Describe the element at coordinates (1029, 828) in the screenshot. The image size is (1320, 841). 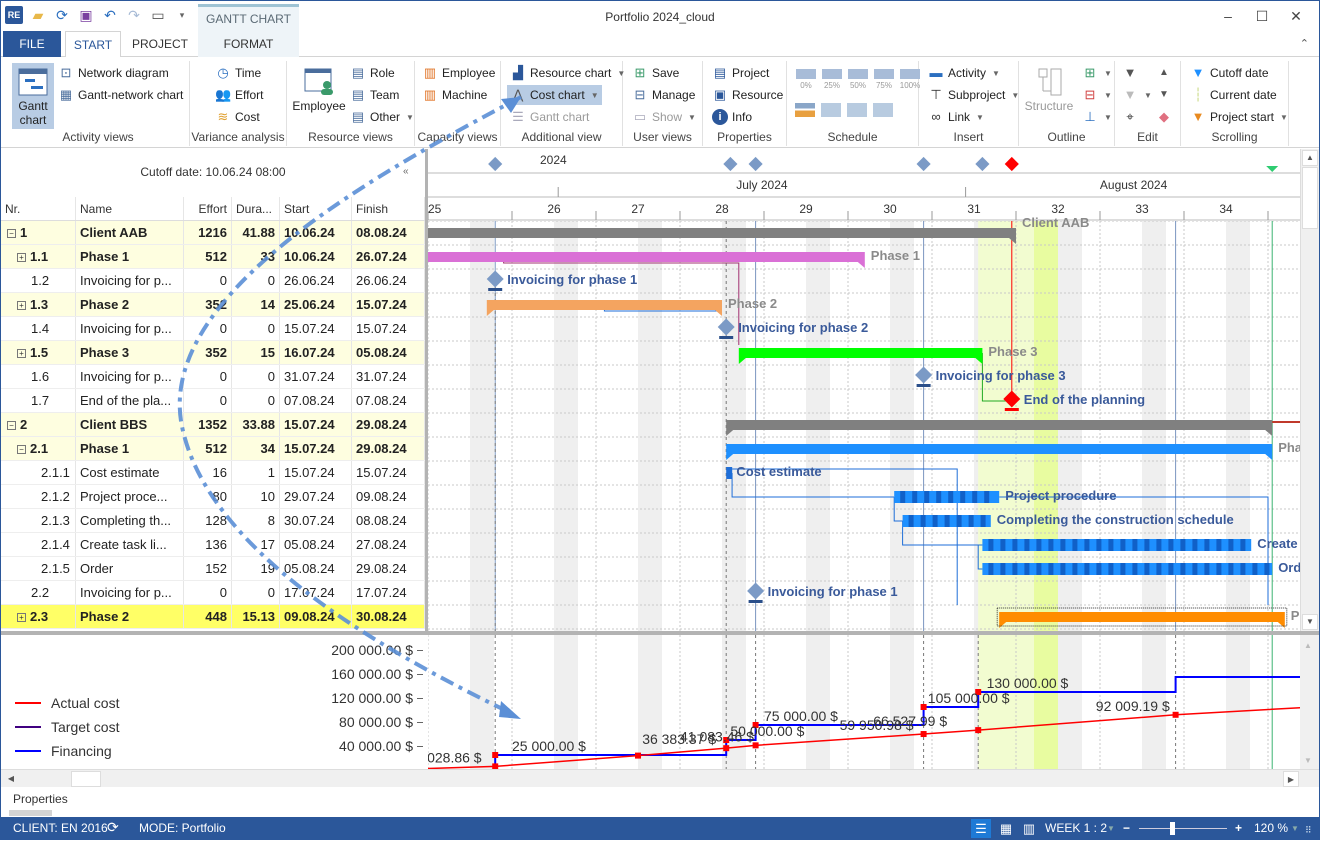
I see `resource-view-icon: ▥` at that location.